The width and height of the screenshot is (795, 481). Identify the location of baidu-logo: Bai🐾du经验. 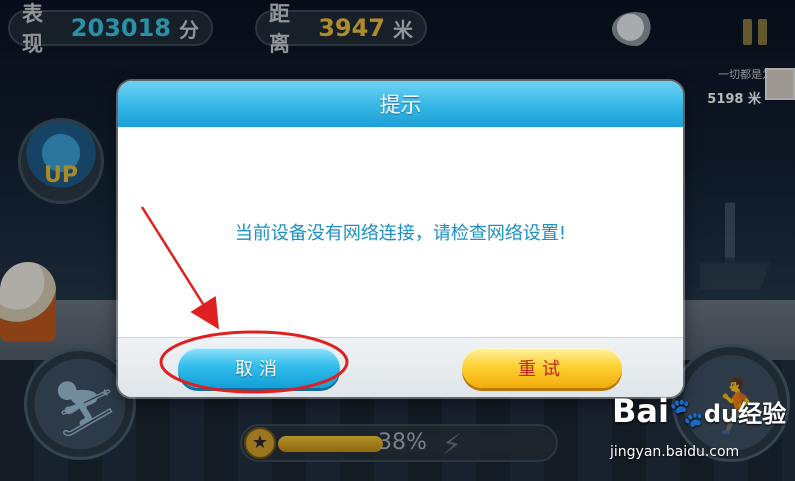
(699, 411).